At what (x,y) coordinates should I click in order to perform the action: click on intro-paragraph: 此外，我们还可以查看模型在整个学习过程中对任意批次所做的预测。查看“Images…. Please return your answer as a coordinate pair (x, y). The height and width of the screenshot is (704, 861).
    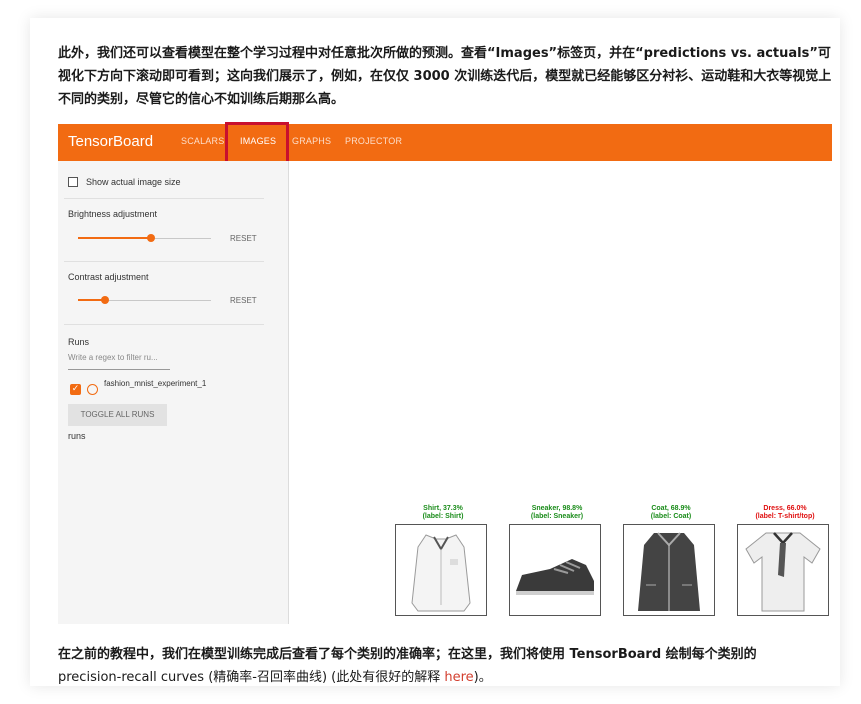
    Looking at the image, I should click on (445, 76).